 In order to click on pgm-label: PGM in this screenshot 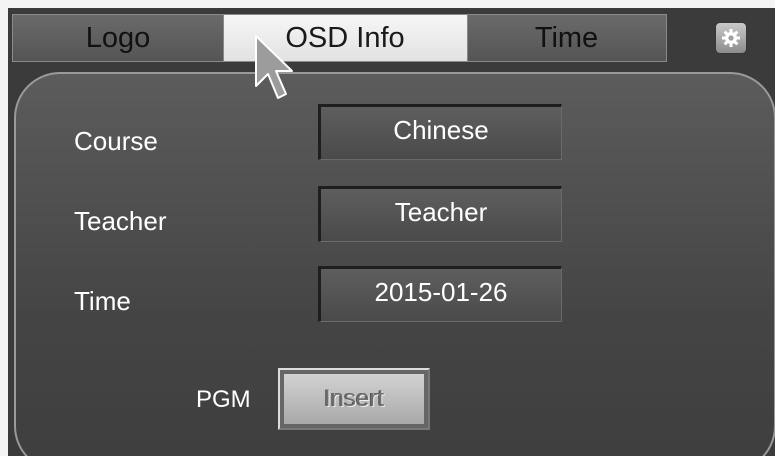, I will do `click(223, 399)`.